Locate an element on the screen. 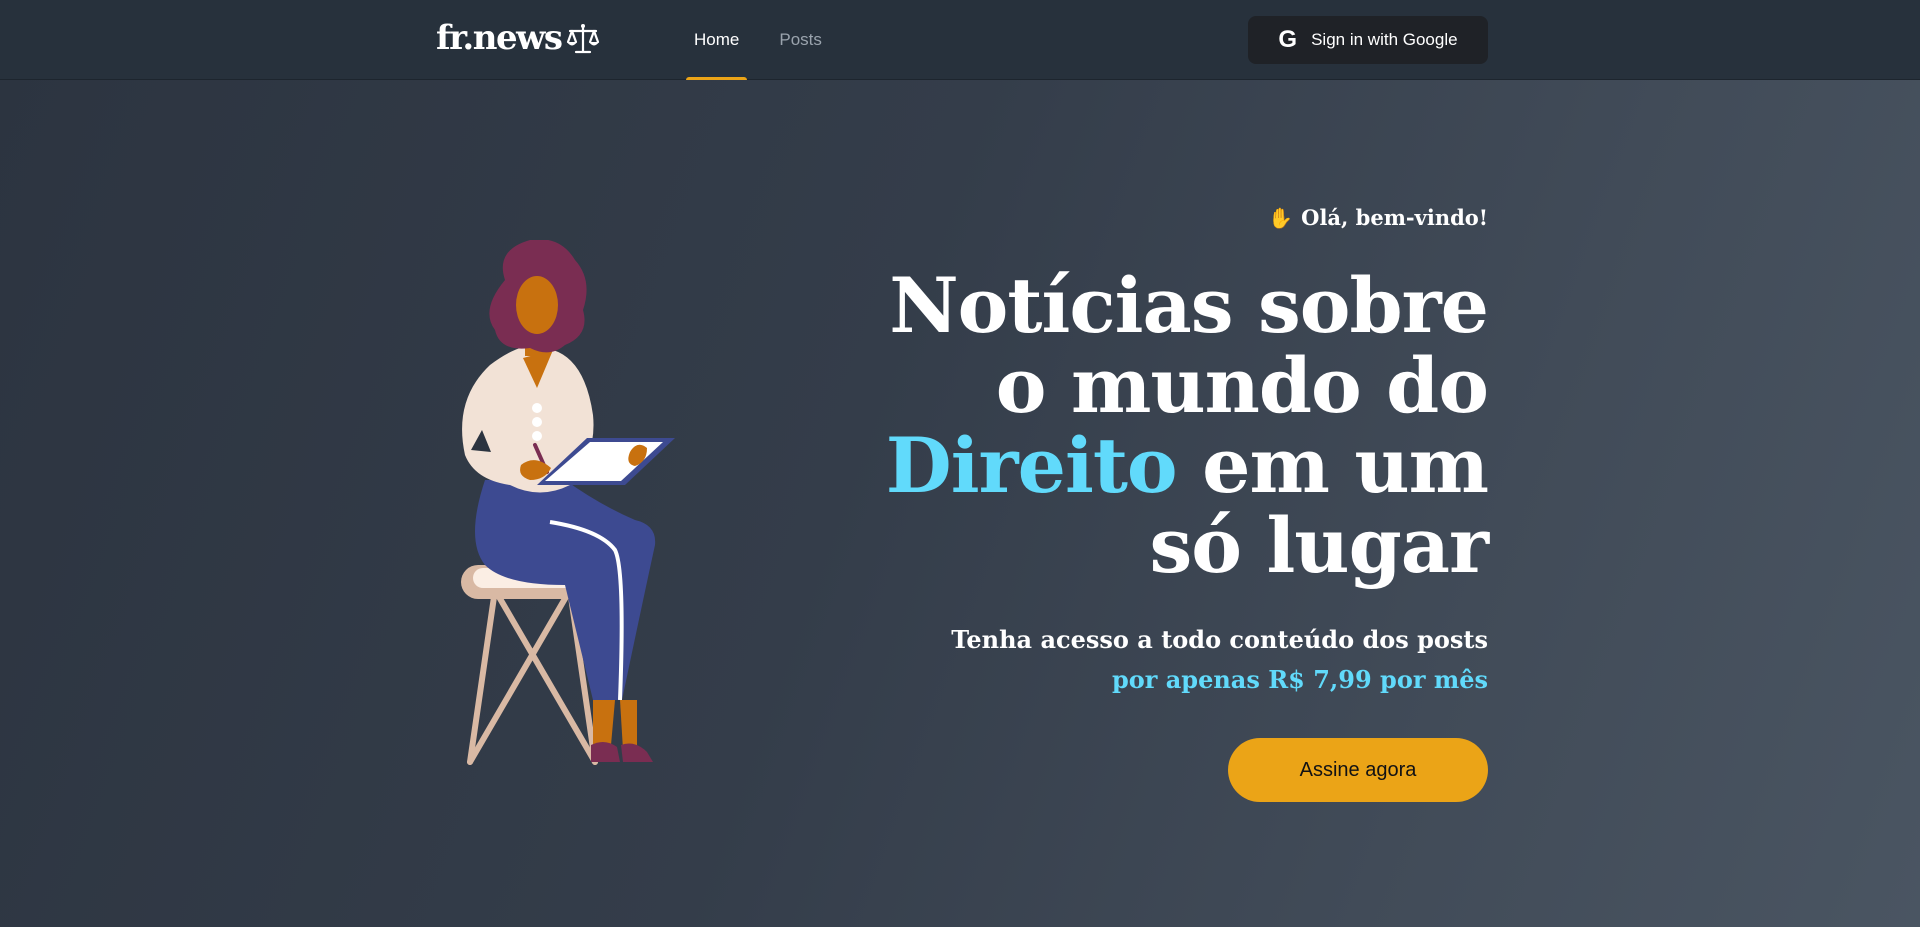 The height and width of the screenshot is (927, 1920). logo-text: fr.news is located at coordinates (499, 38).